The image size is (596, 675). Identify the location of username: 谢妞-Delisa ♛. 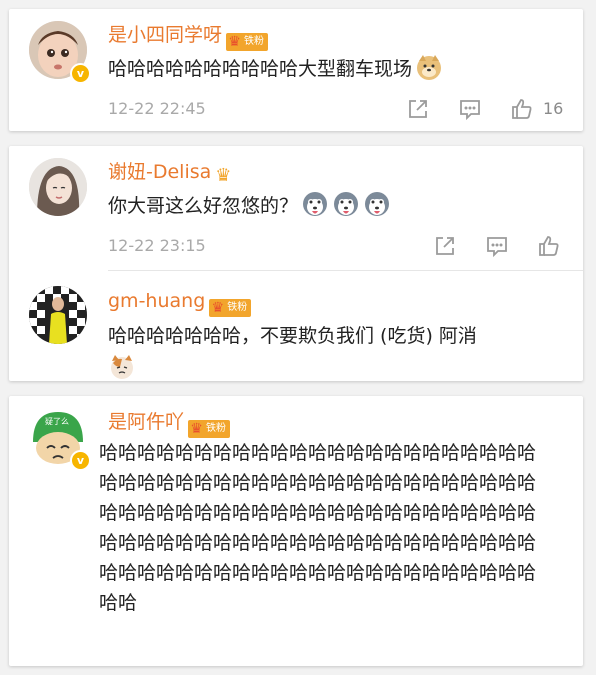
(169, 173).